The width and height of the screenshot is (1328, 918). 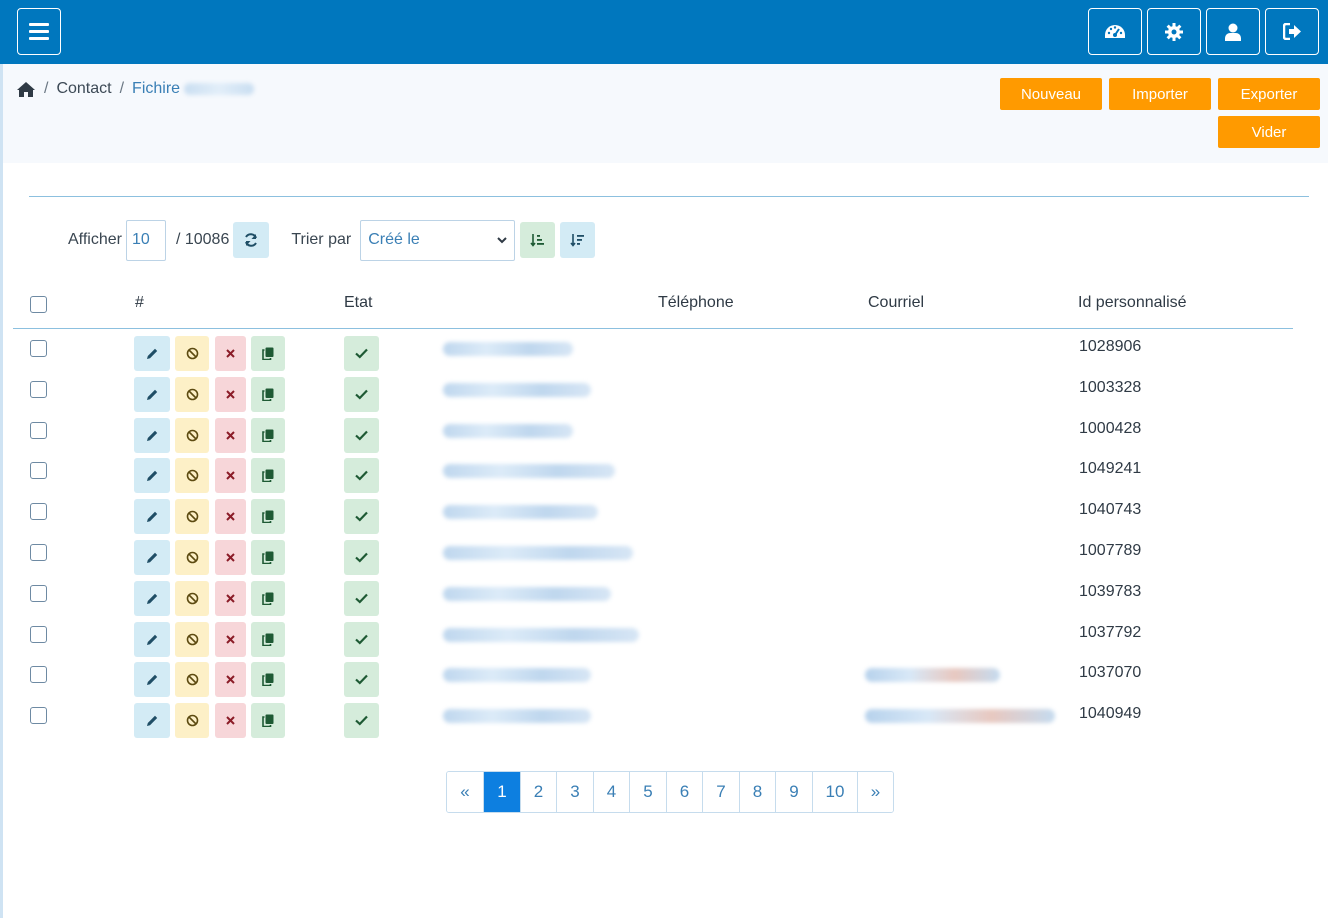 I want to click on menu-toggle-button, so click(x=39, y=31).